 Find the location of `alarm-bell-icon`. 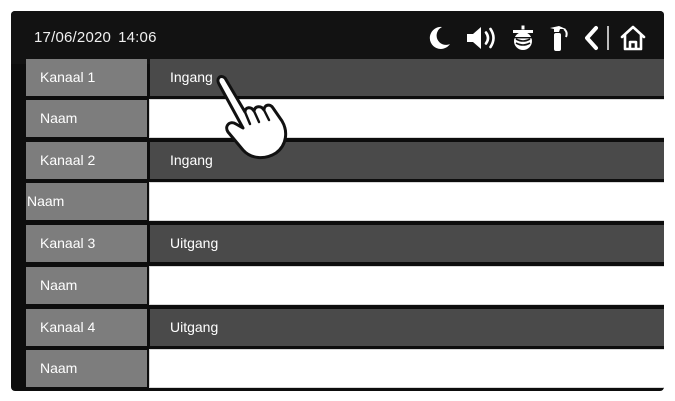

alarm-bell-icon is located at coordinates (523, 38).